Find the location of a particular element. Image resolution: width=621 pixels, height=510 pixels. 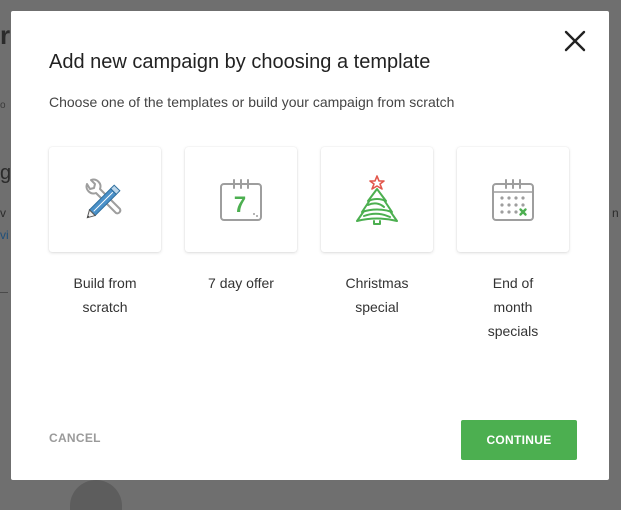

template-label: 7 day offer is located at coordinates (241, 283).